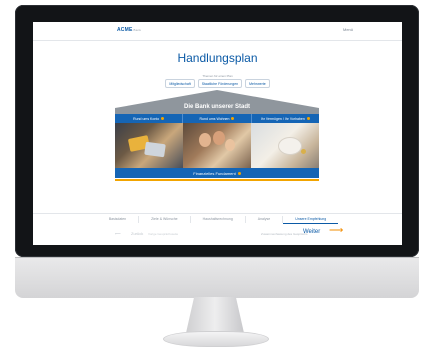 This screenshot has width=431, height=355. I want to click on tab-ziele: Ziele & Wünsche, so click(165, 219).